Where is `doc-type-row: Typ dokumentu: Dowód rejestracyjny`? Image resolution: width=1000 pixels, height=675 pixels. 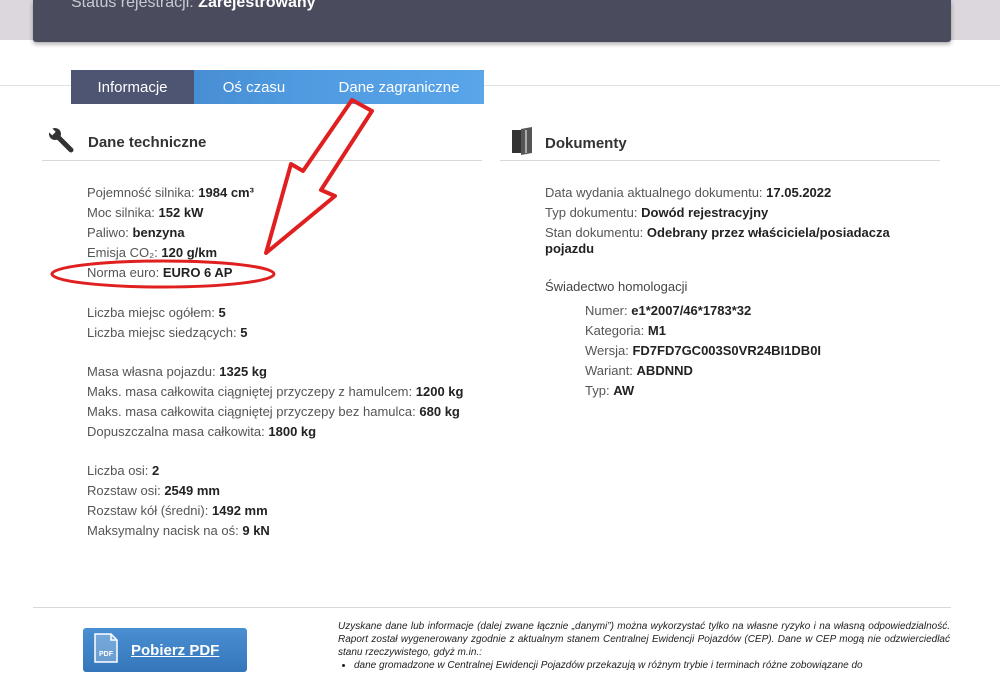
doc-type-row: Typ dokumentu: Dowód rejestracyjny is located at coordinates (656, 213).